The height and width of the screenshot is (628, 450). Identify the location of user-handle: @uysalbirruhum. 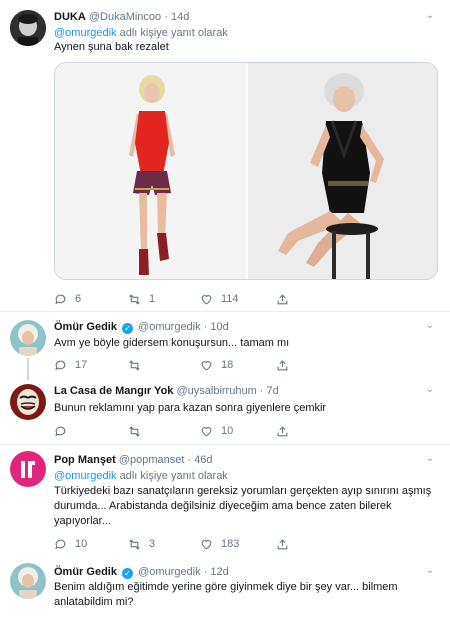
(216, 391).